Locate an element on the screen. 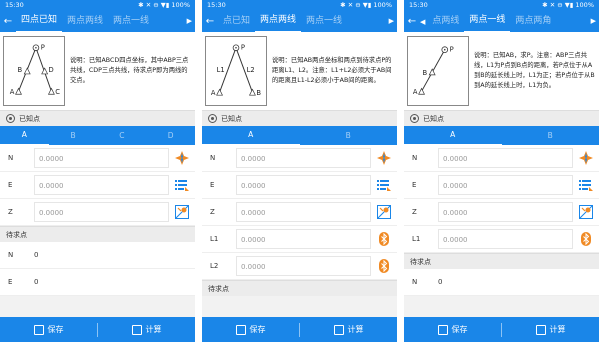 This screenshot has height=342, width=600. point-tabs: A B is located at coordinates (299, 135).